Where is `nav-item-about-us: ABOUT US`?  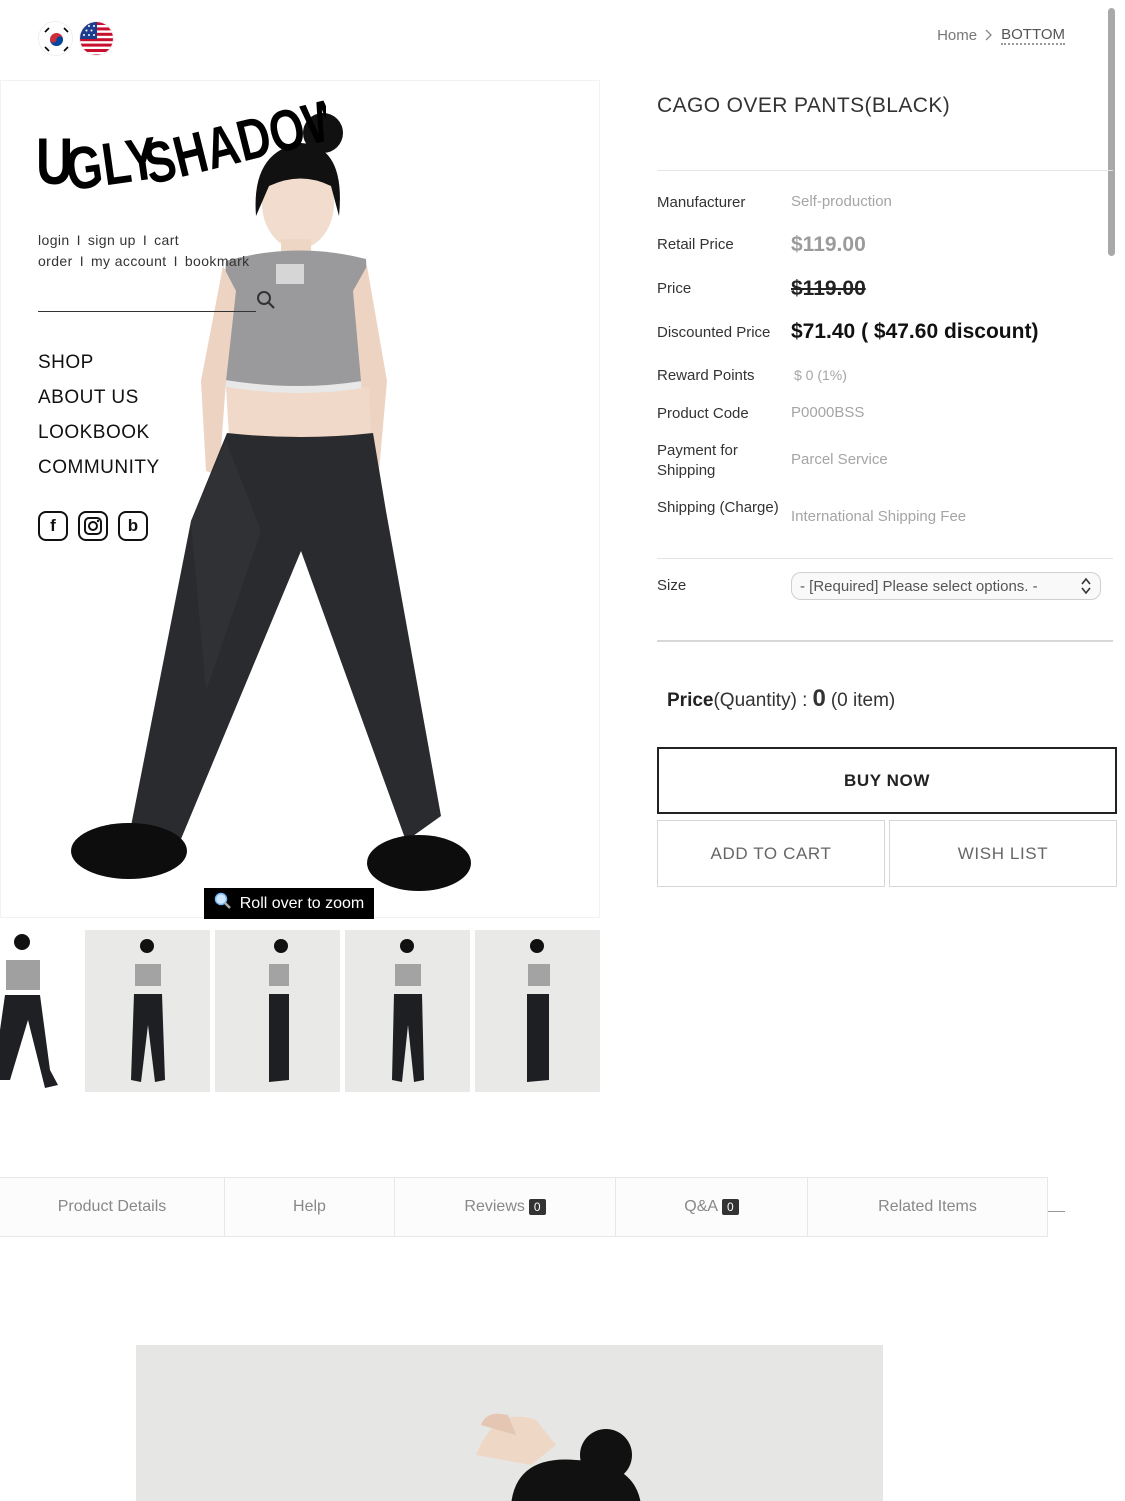 nav-item-about-us: ABOUT US is located at coordinates (99, 397).